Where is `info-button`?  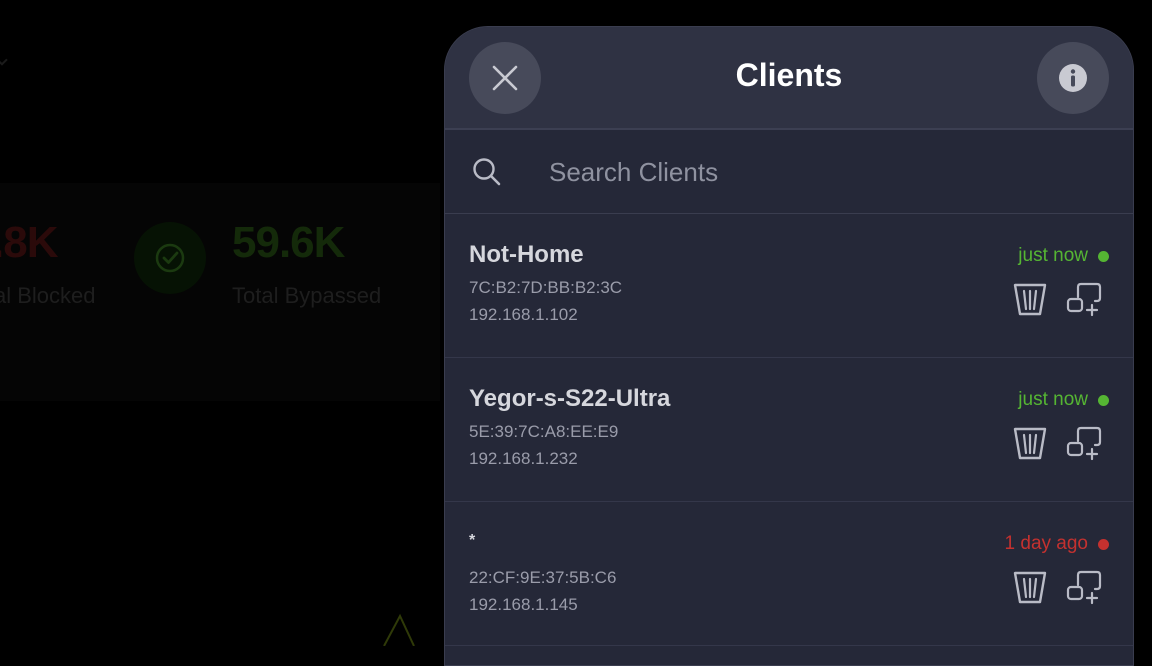
info-button is located at coordinates (1073, 78).